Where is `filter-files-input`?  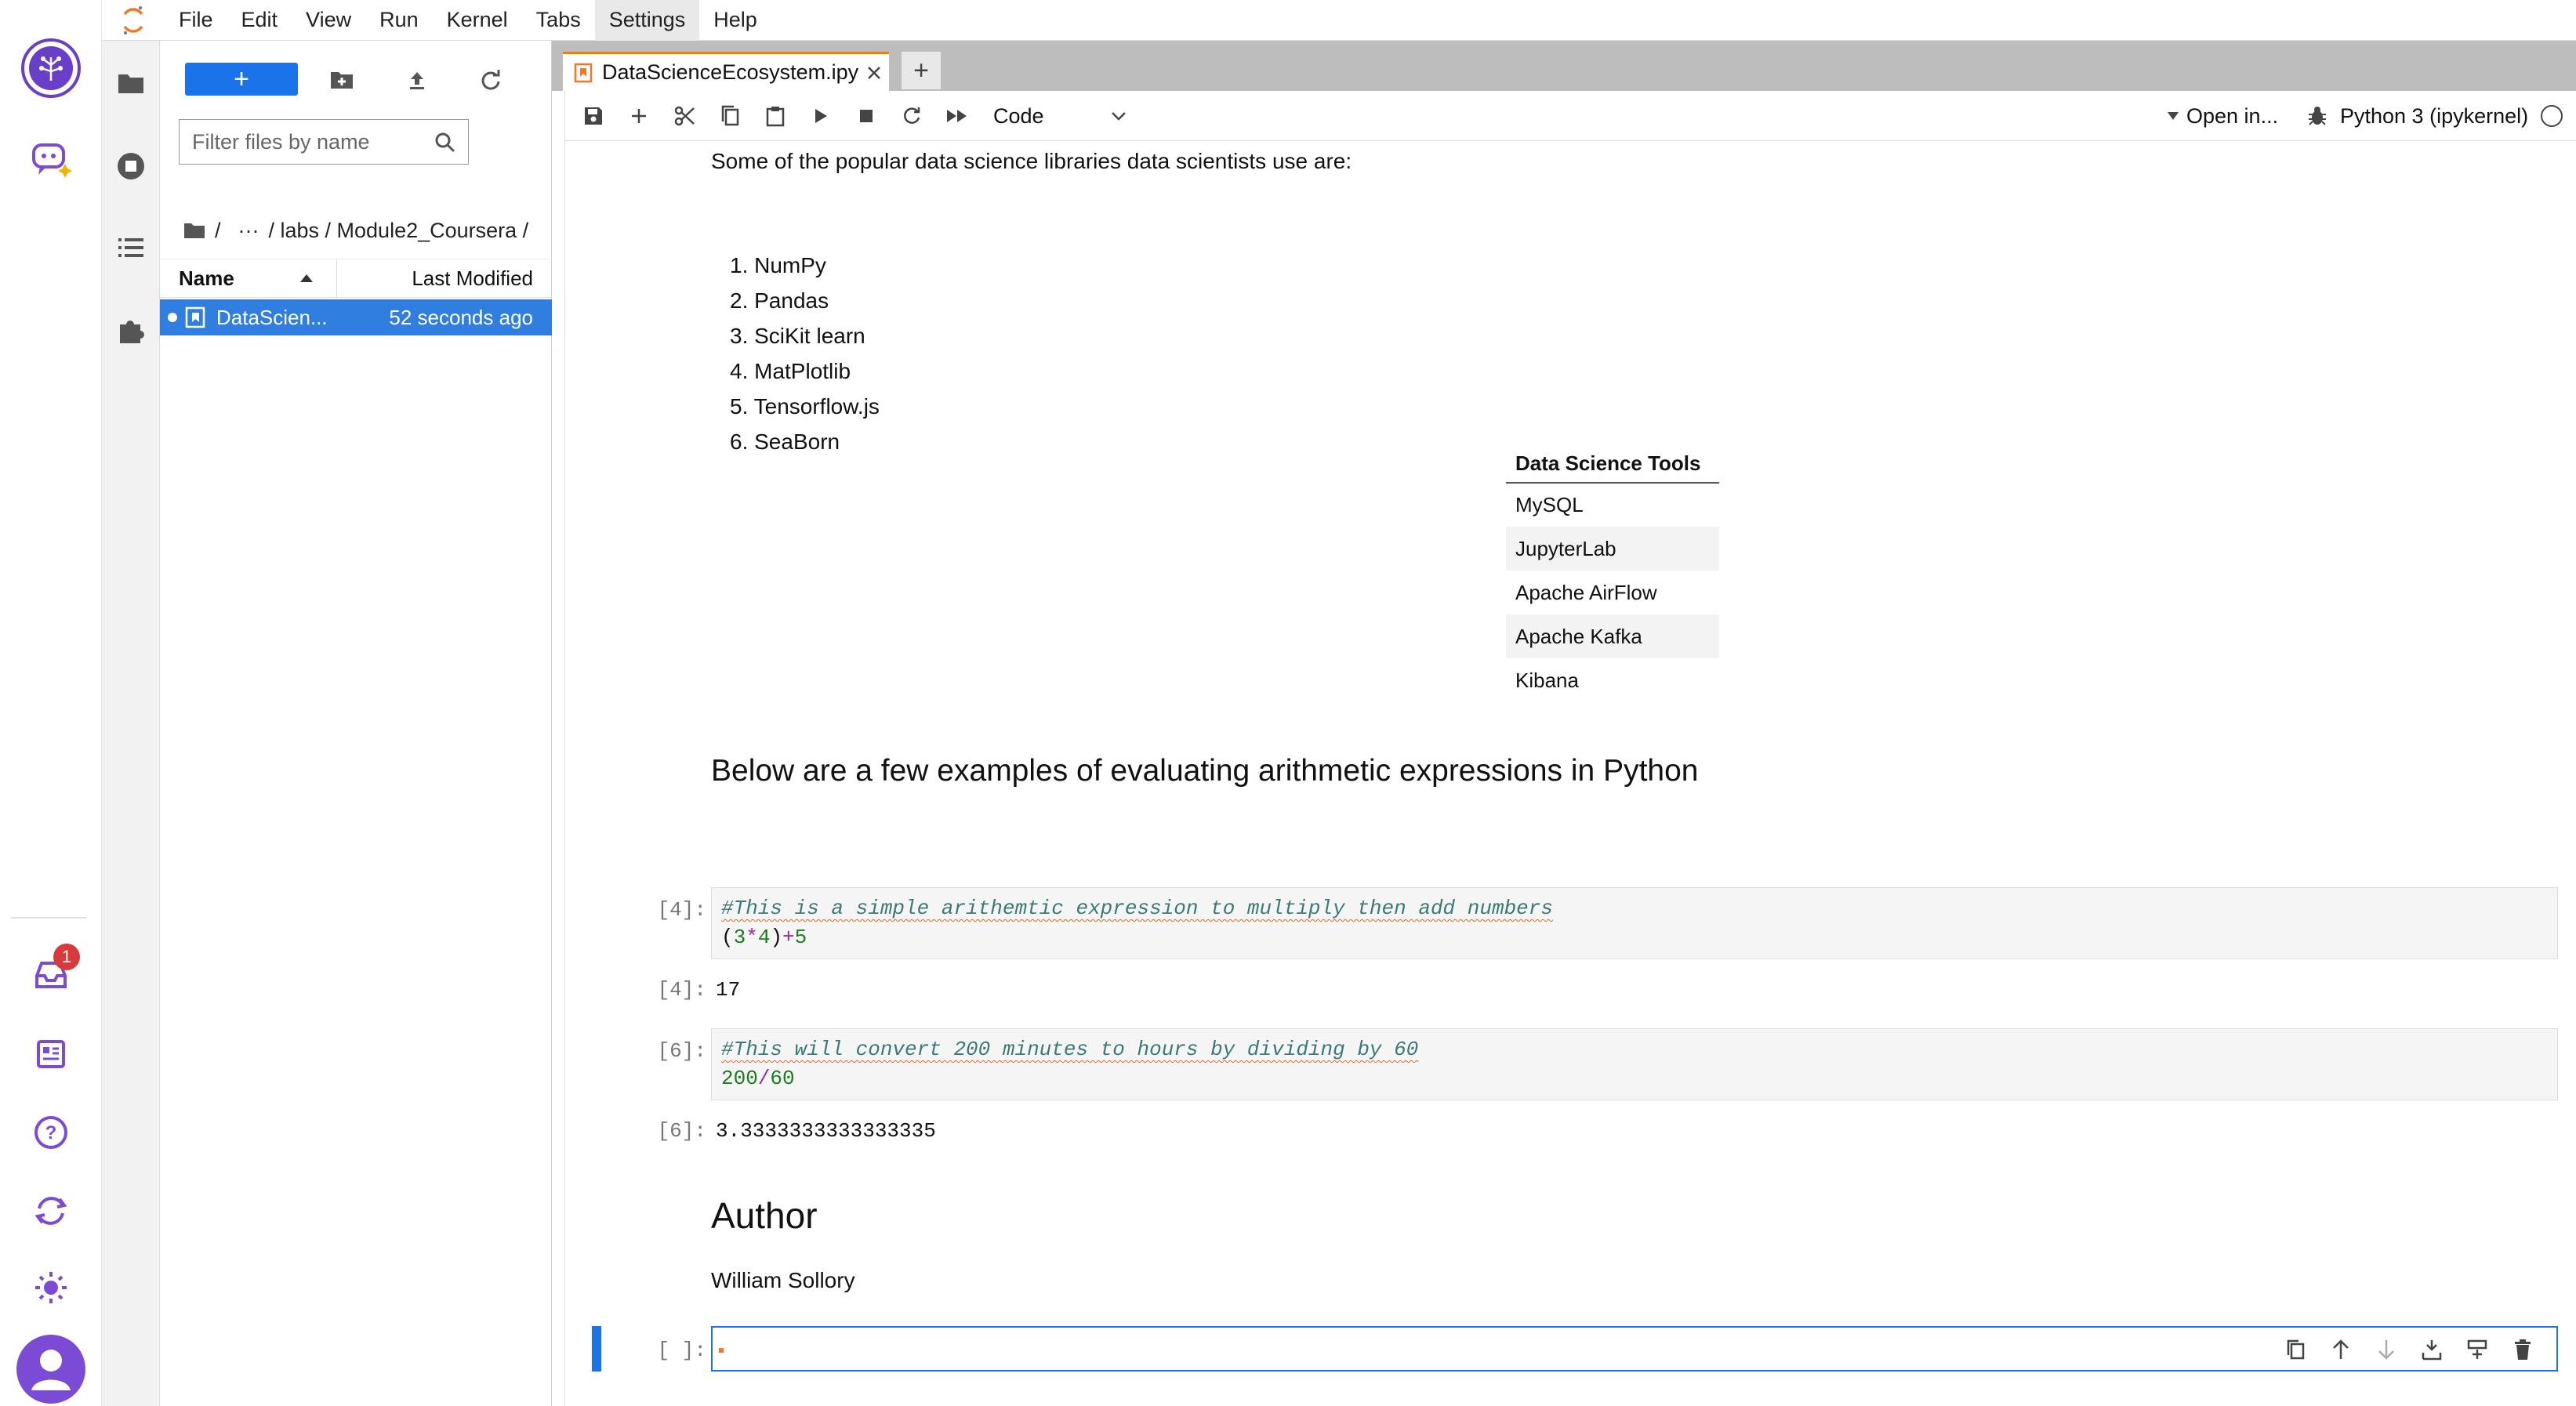 filter-files-input is located at coordinates (309, 141).